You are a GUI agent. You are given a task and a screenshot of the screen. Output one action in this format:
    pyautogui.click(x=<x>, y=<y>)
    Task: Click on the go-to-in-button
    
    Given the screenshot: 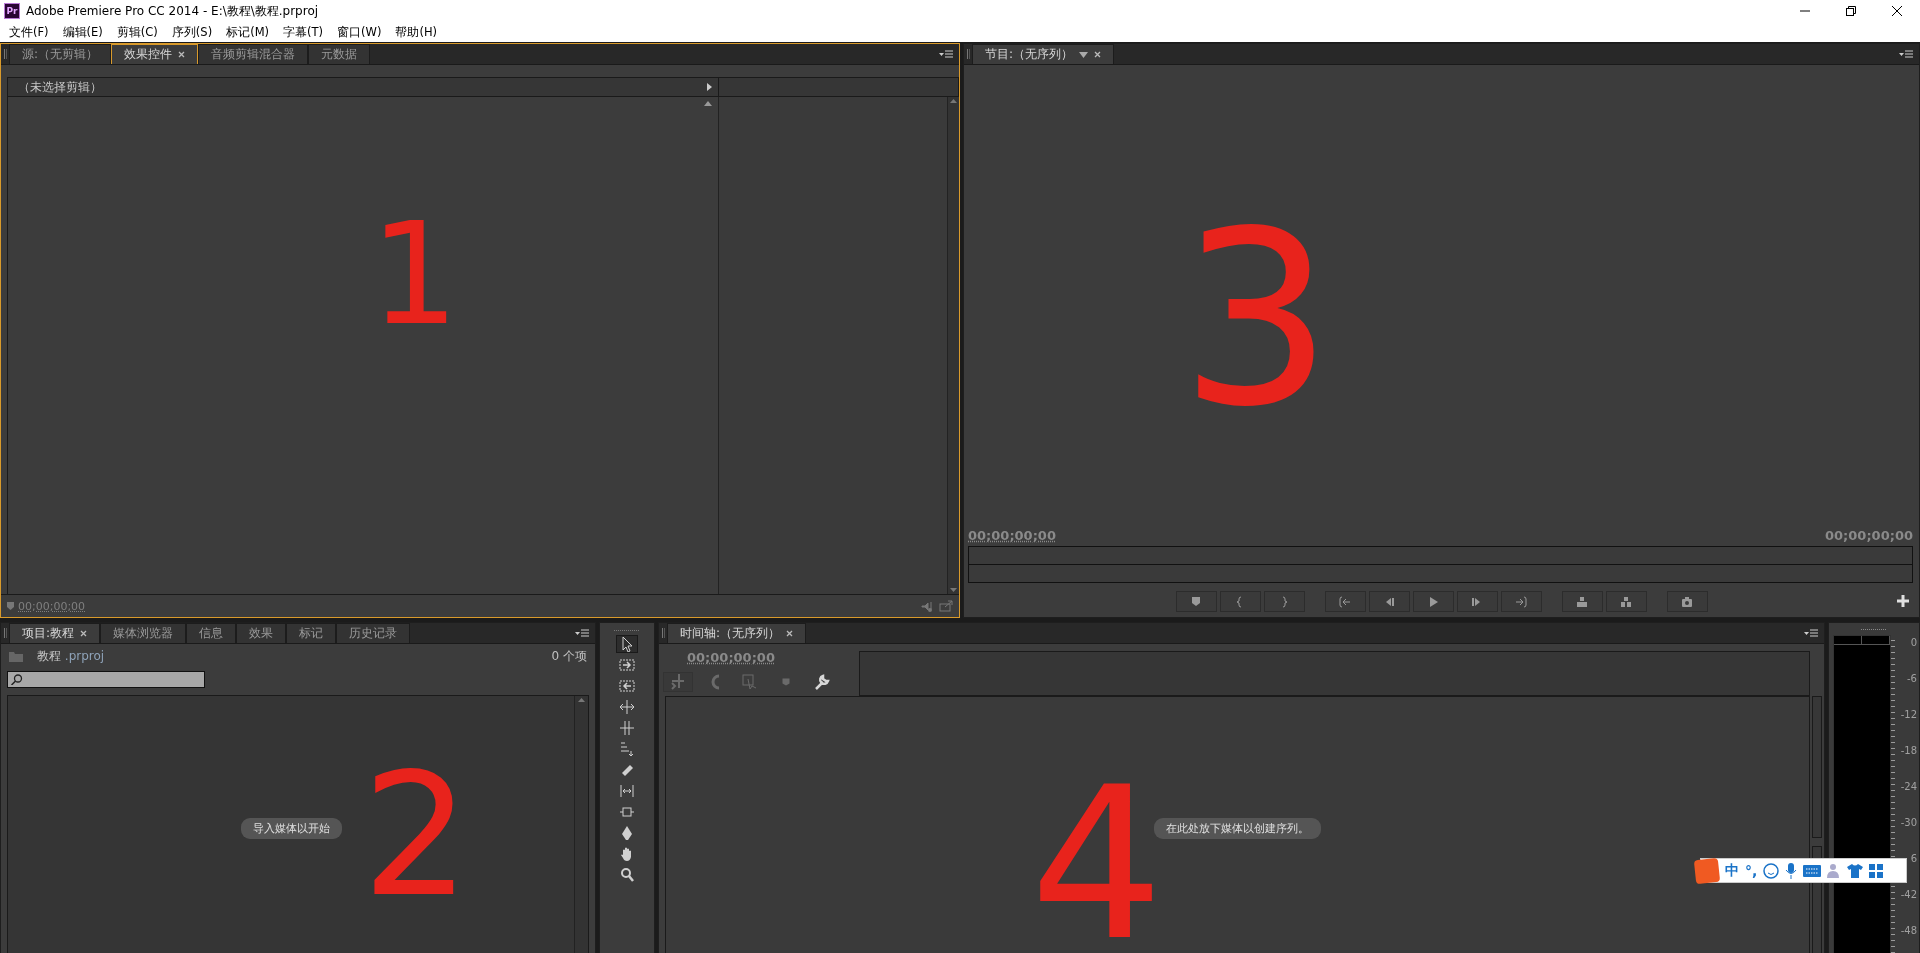 What is the action you would take?
    pyautogui.click(x=1345, y=601)
    